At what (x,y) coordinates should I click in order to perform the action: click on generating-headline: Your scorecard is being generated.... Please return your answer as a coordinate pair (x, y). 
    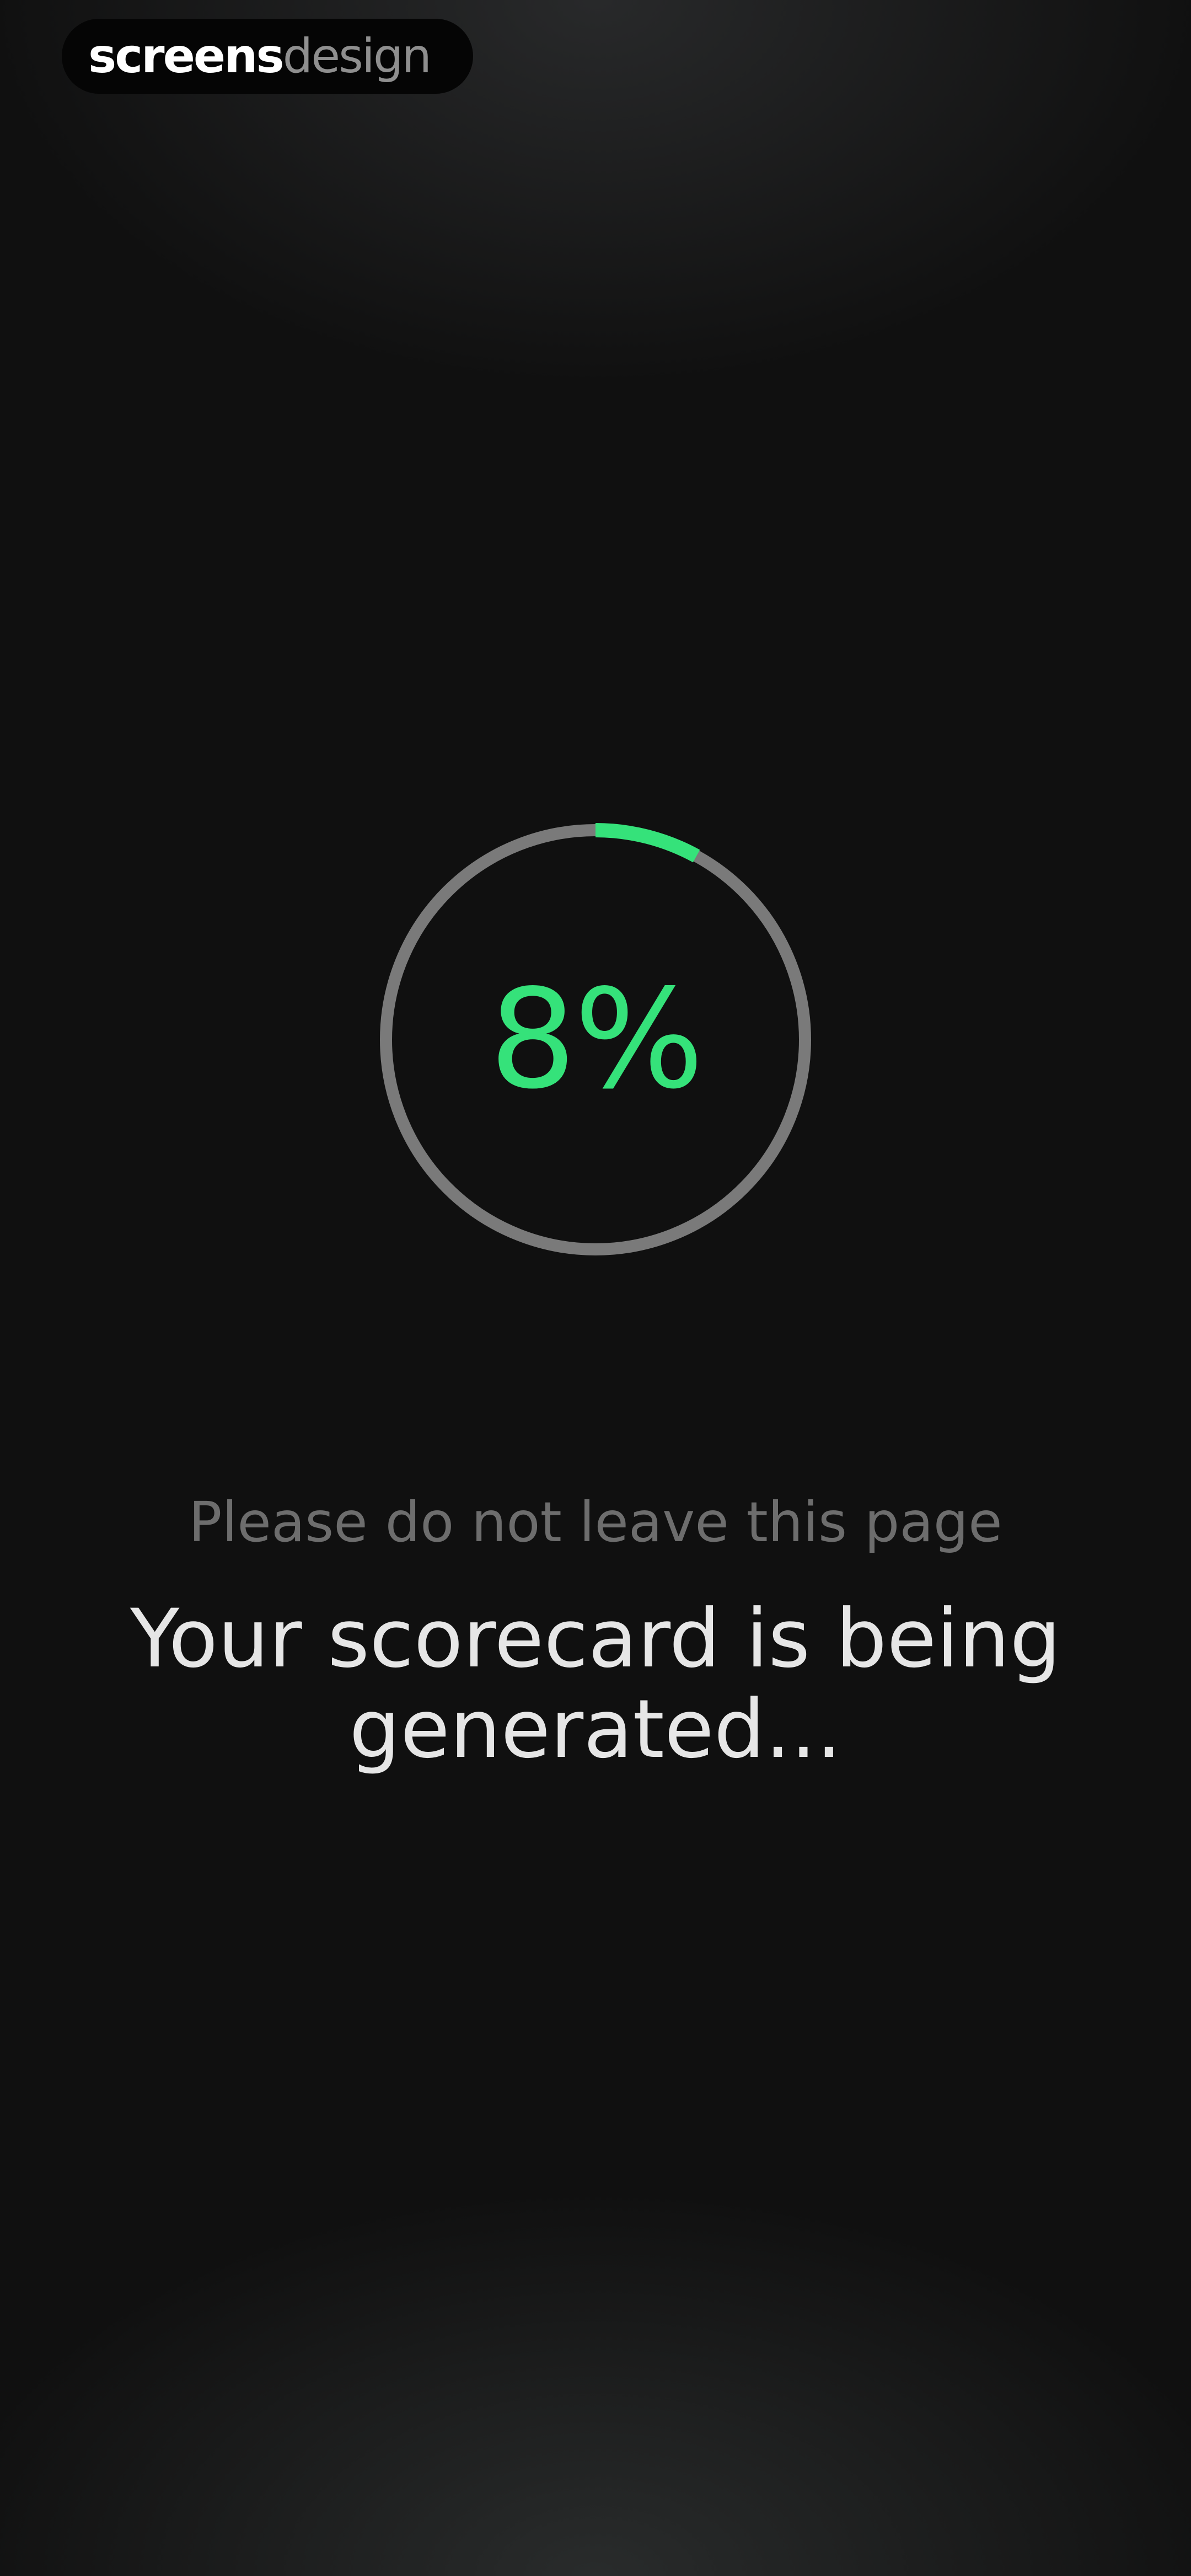
    Looking at the image, I should click on (595, 1684).